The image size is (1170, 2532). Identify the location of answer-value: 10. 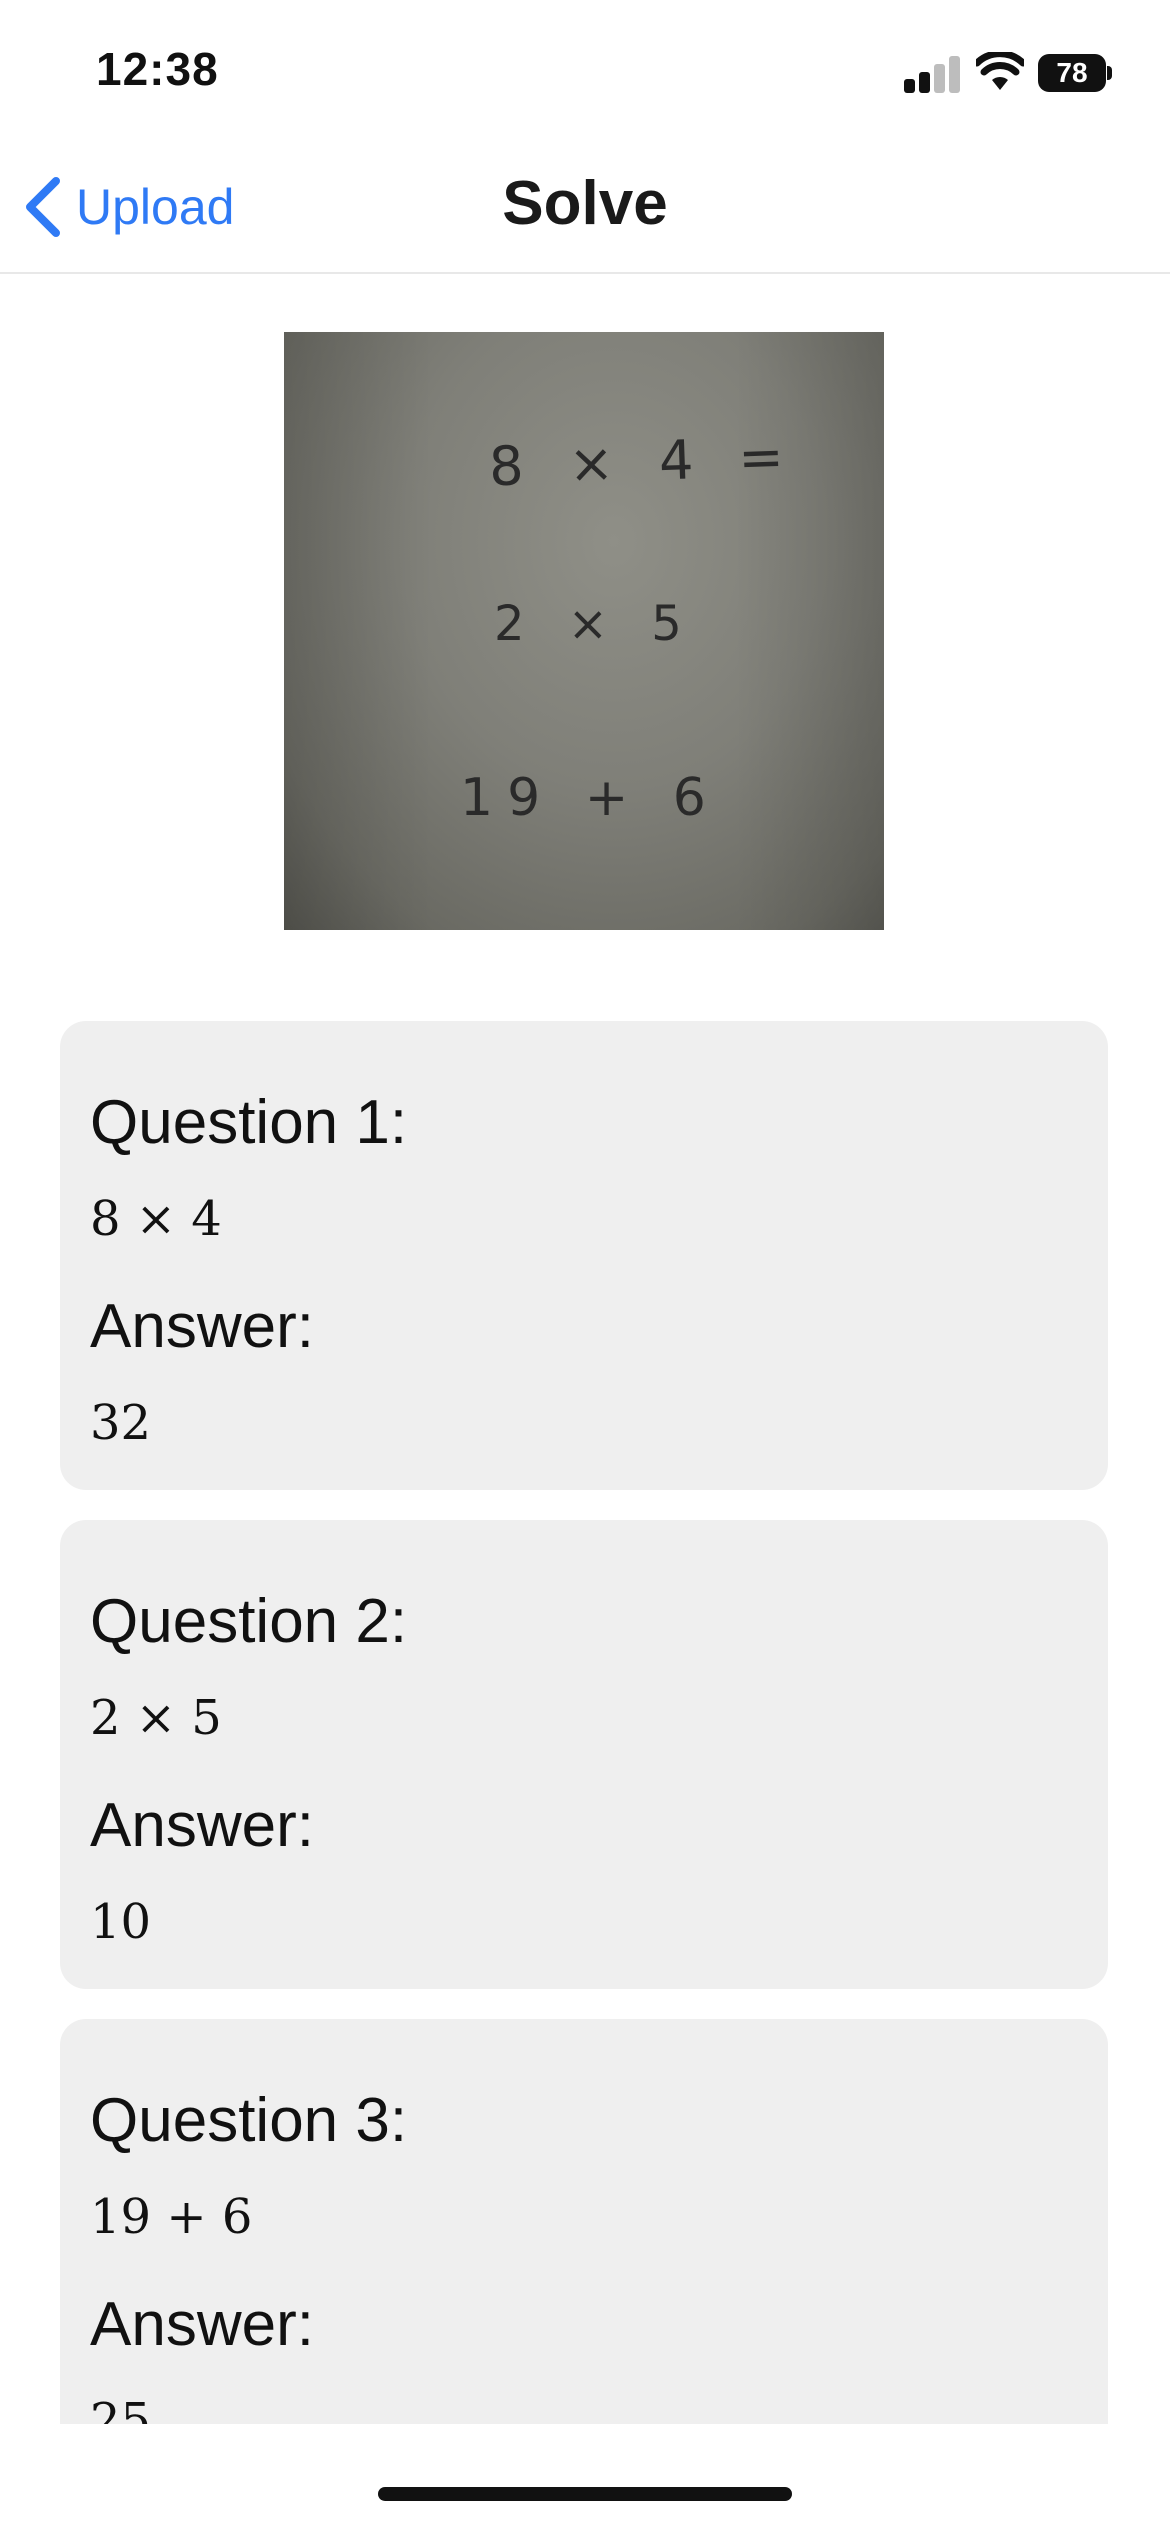
(121, 1922).